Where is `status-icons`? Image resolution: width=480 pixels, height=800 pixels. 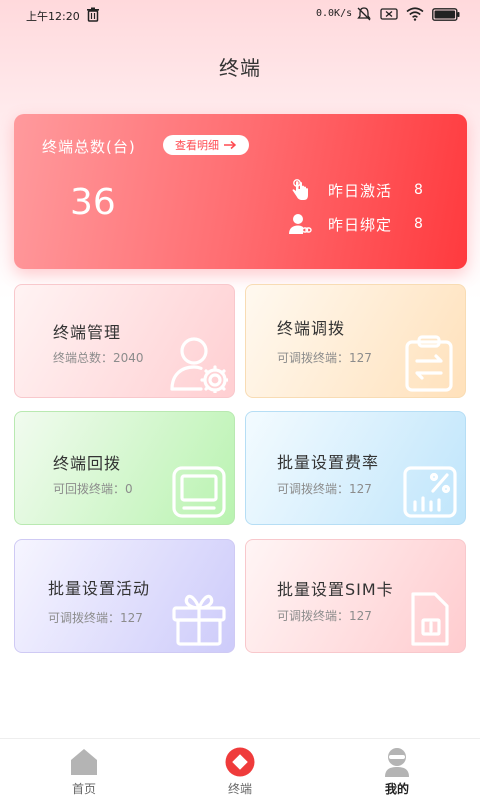
status-icons is located at coordinates (408, 14).